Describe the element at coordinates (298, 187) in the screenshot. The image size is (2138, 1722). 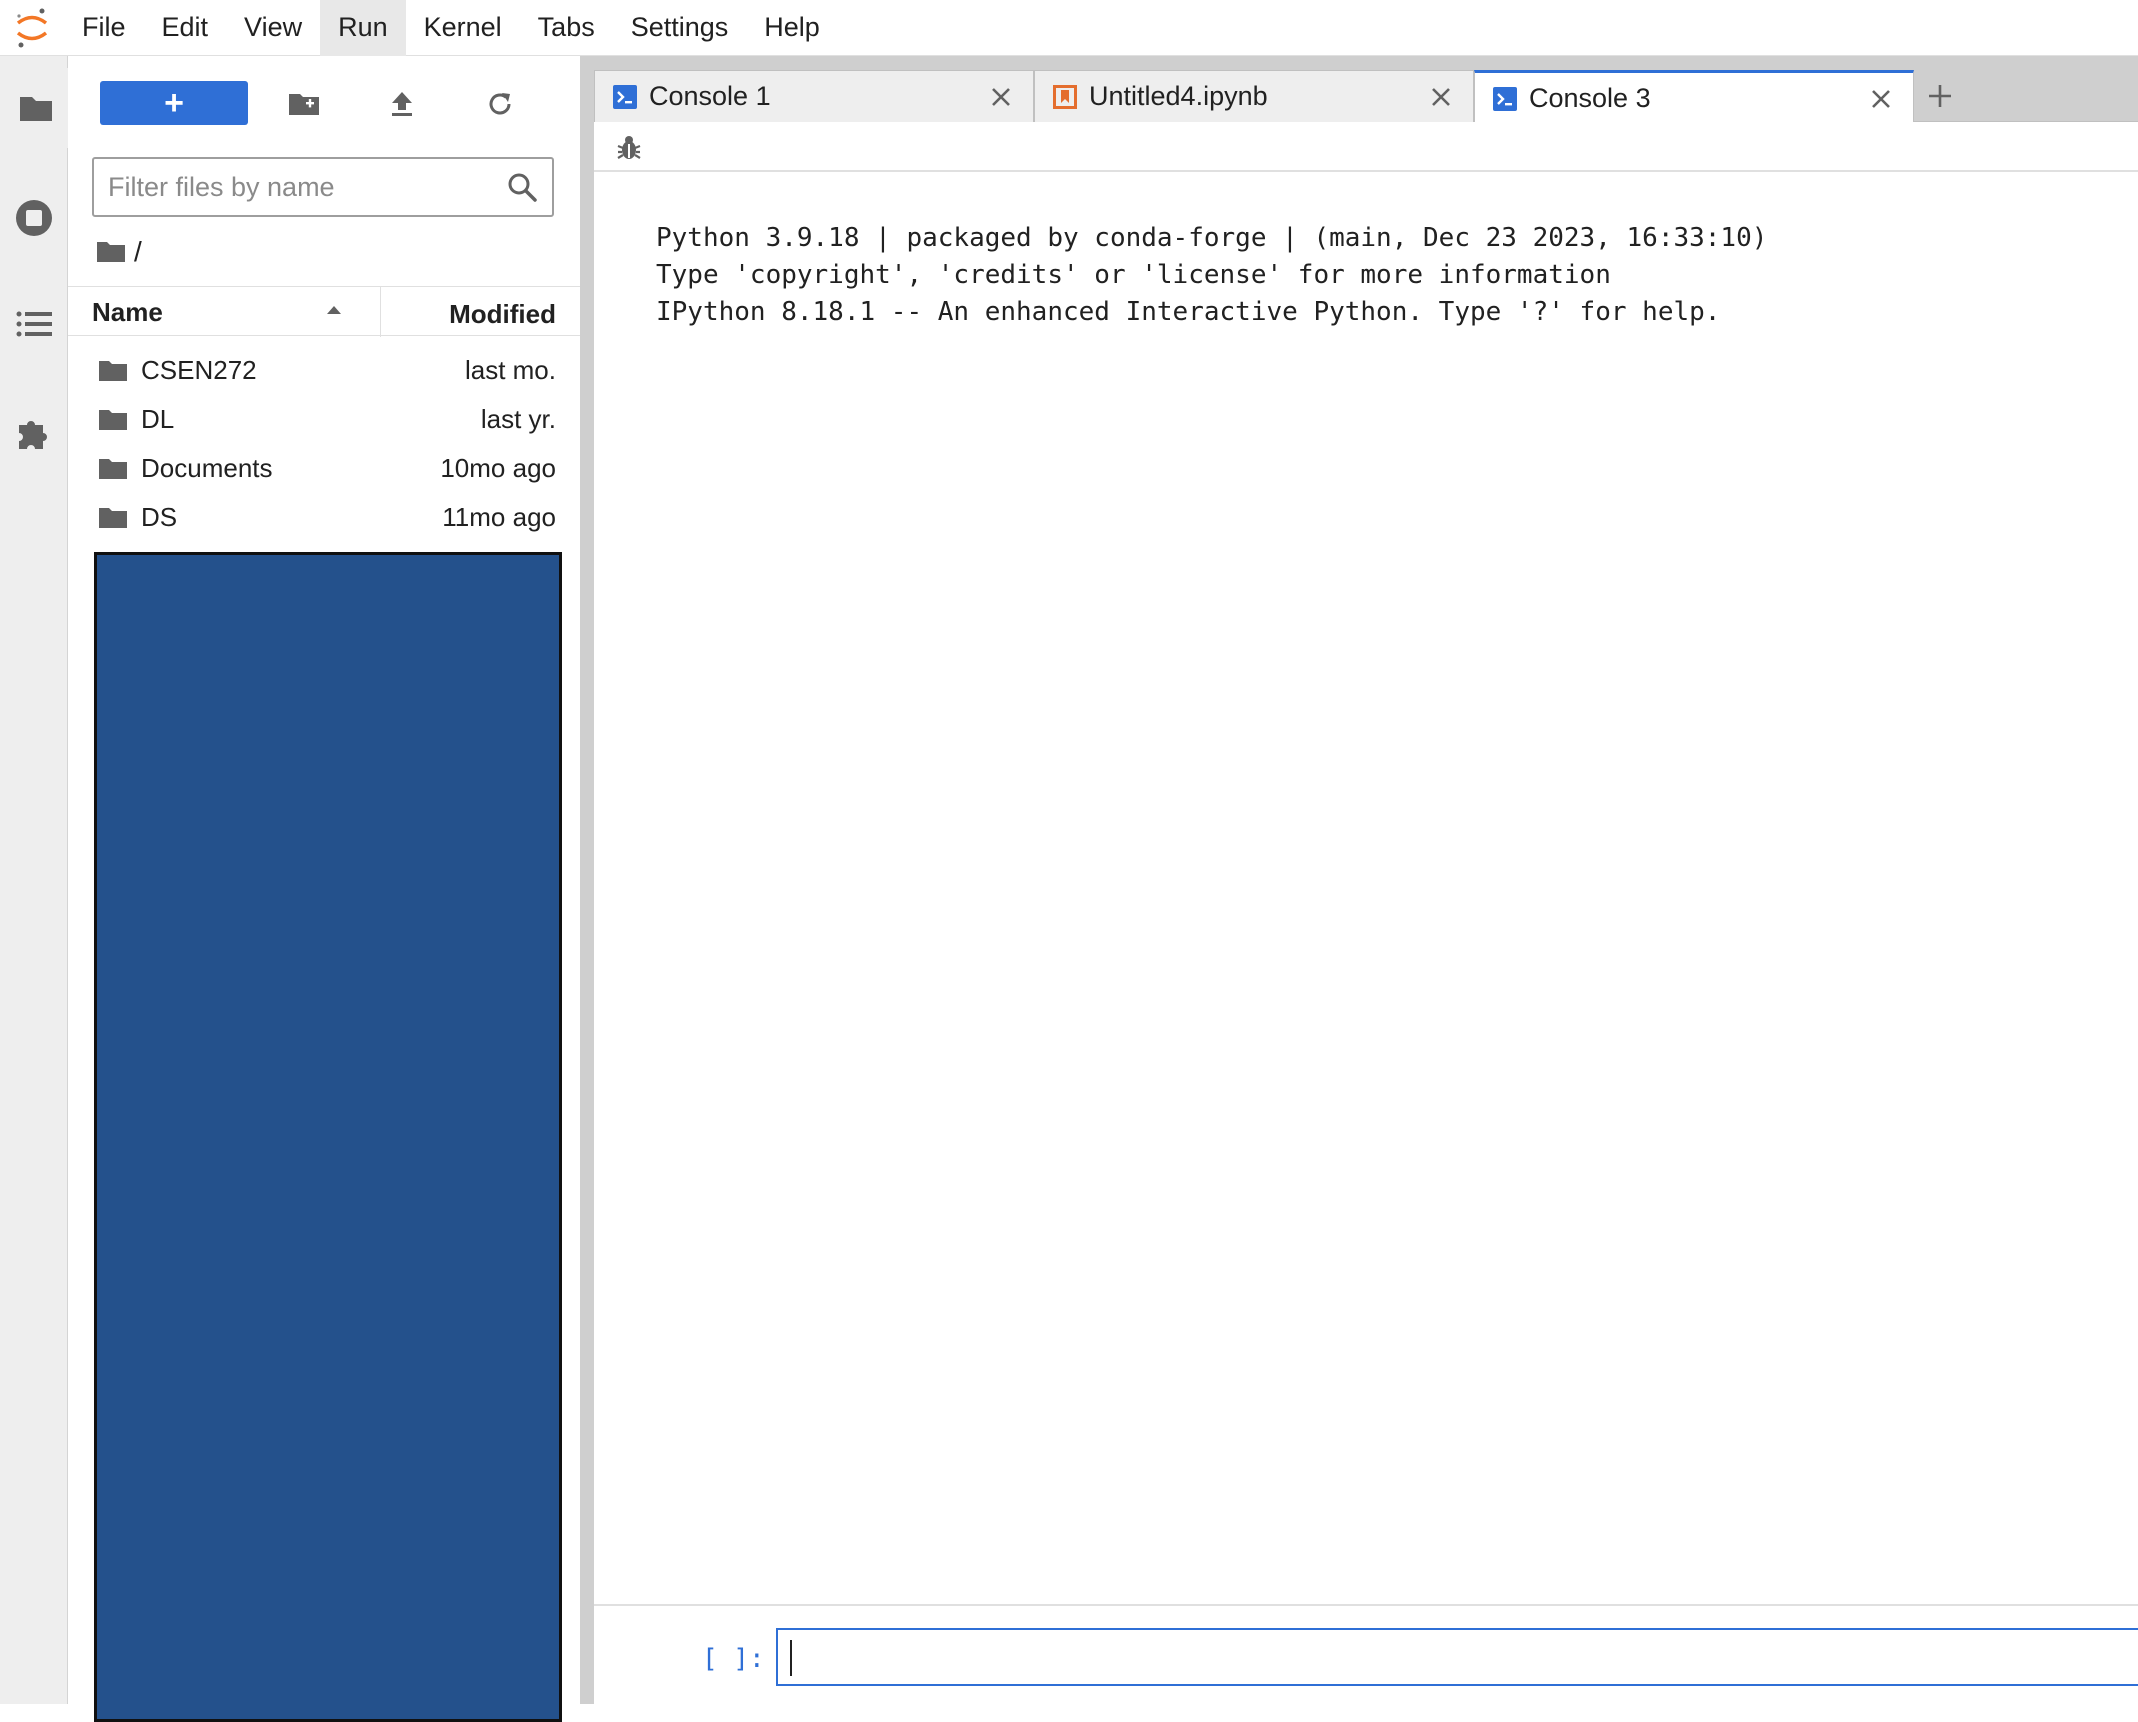
I see `filter-files-input` at that location.